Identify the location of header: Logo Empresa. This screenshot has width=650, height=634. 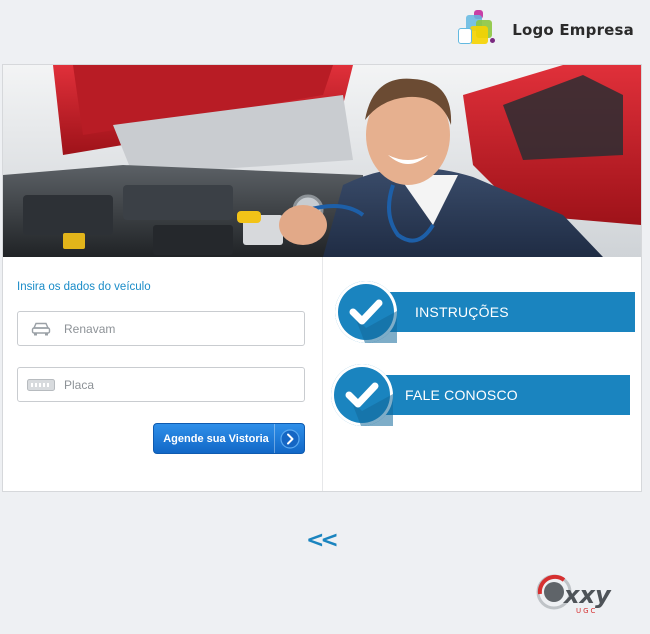
(325, 32).